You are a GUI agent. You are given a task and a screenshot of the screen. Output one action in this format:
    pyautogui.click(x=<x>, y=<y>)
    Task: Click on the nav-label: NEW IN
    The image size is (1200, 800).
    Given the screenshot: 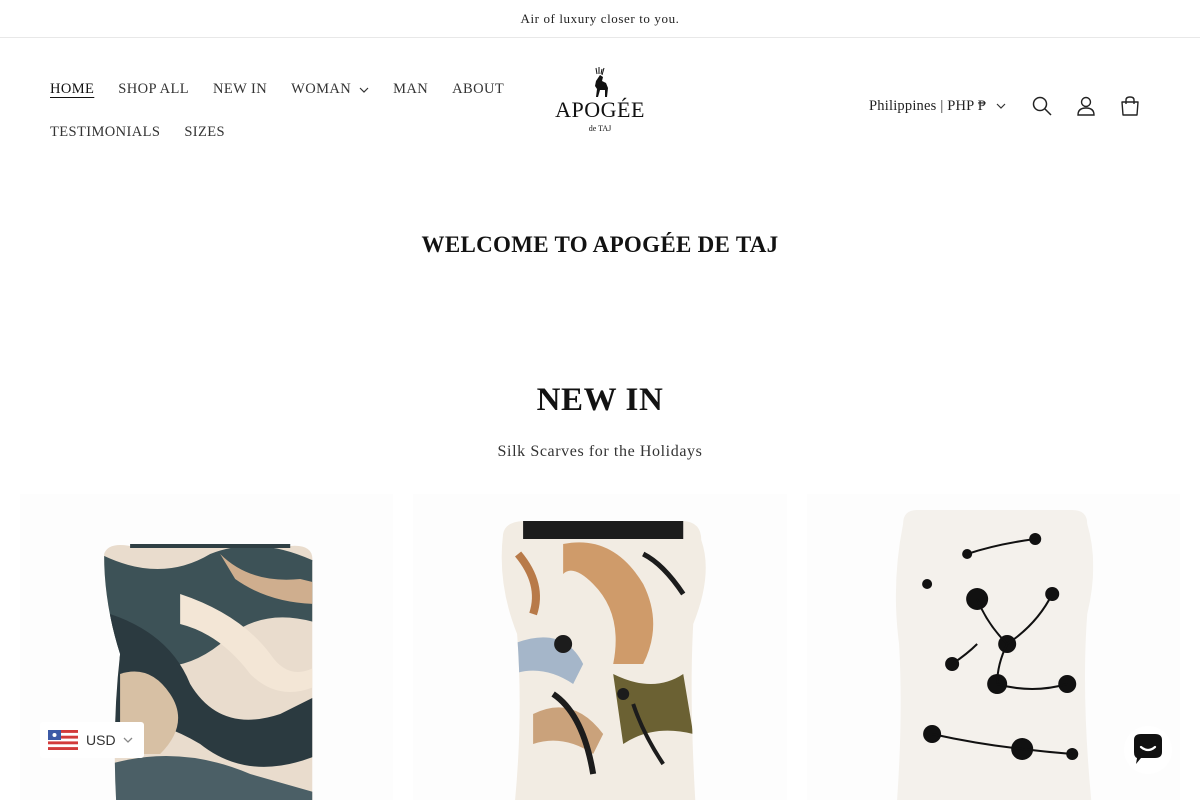 What is the action you would take?
    pyautogui.click(x=240, y=89)
    